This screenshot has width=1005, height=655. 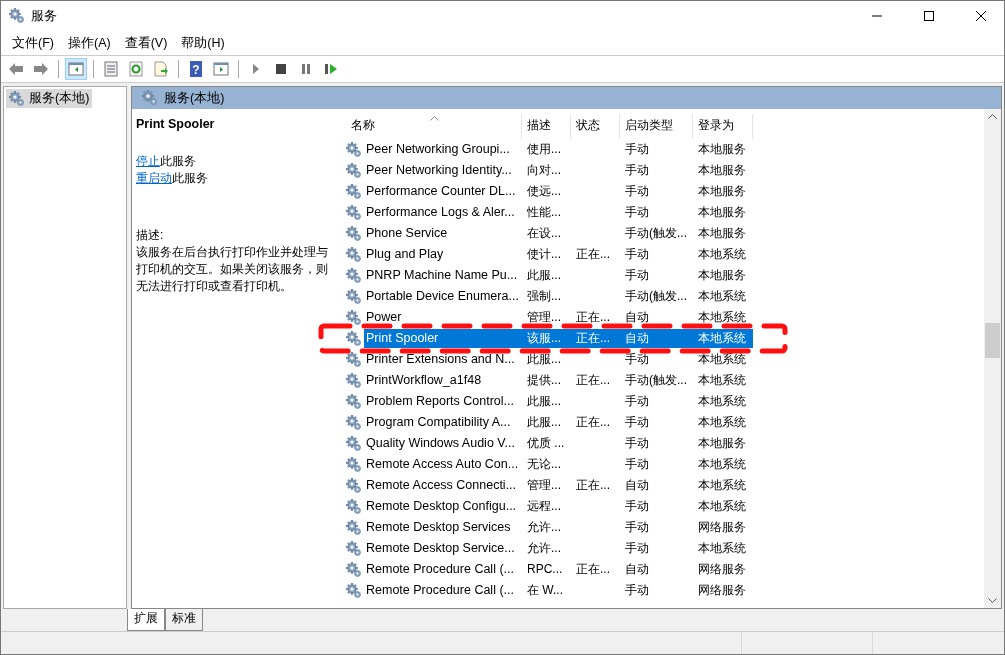 I want to click on table-cell: 本地系统, so click(x=723, y=338).